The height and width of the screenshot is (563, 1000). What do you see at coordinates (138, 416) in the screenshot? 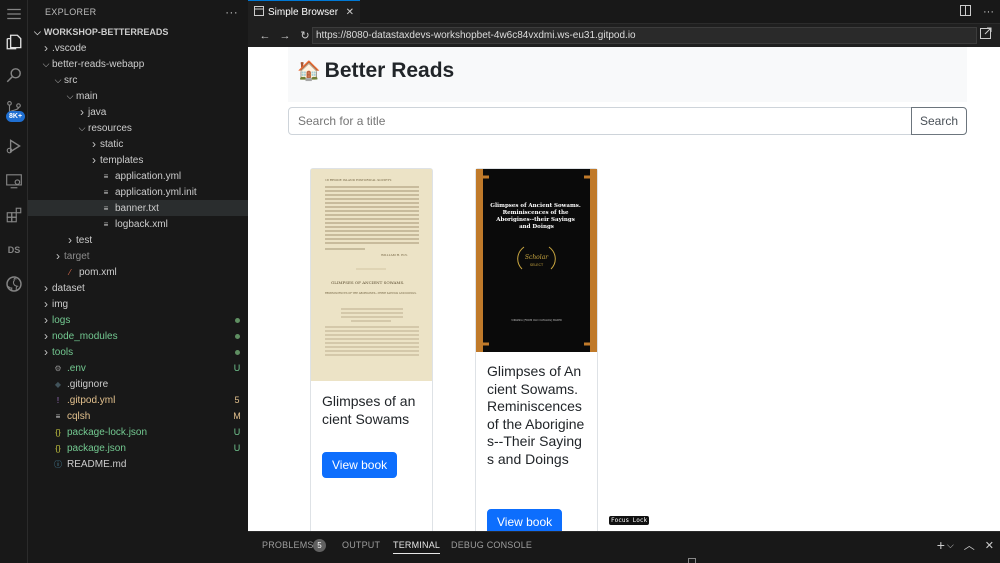
I see `tree-file: ≡ cqlsh M` at bounding box center [138, 416].